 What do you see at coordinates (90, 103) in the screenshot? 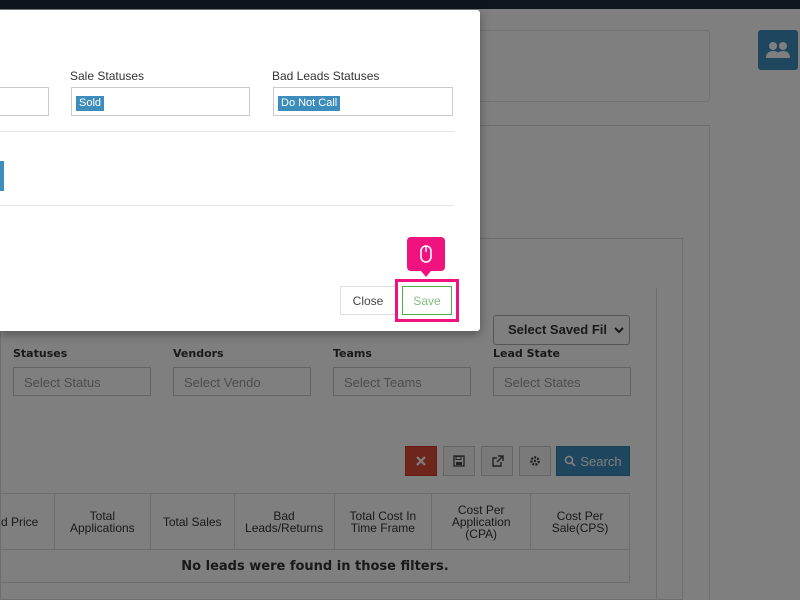
I see `sale-status-token: Sold` at bounding box center [90, 103].